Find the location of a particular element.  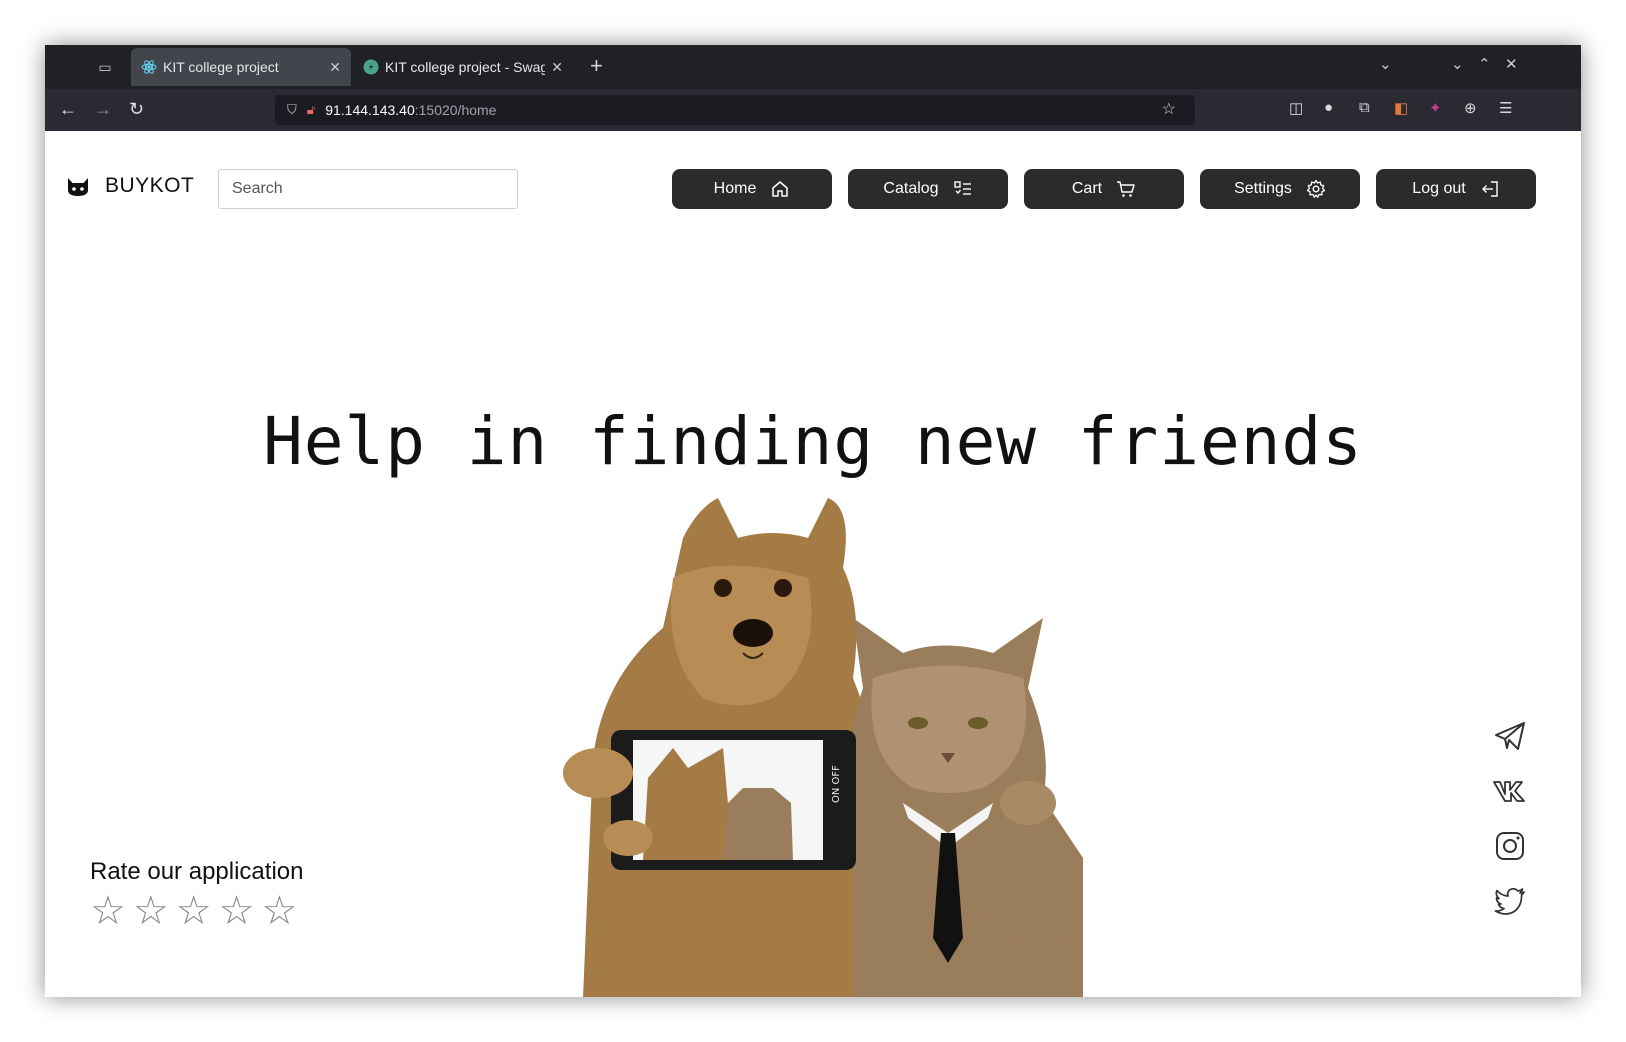

list-tabs-icon: ⌄ is located at coordinates (1385, 64).